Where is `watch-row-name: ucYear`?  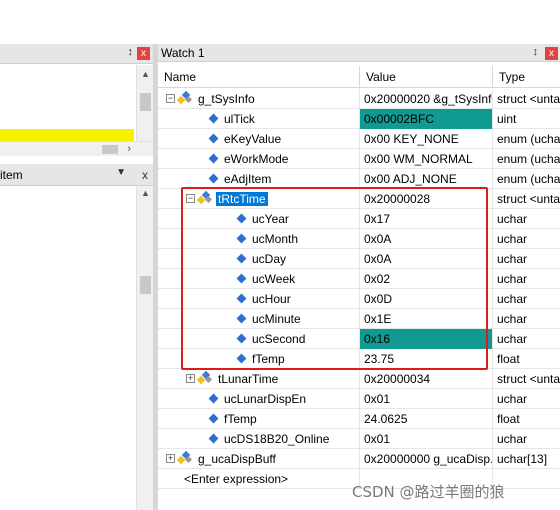
watch-row-name: ucYear is located at coordinates (270, 219).